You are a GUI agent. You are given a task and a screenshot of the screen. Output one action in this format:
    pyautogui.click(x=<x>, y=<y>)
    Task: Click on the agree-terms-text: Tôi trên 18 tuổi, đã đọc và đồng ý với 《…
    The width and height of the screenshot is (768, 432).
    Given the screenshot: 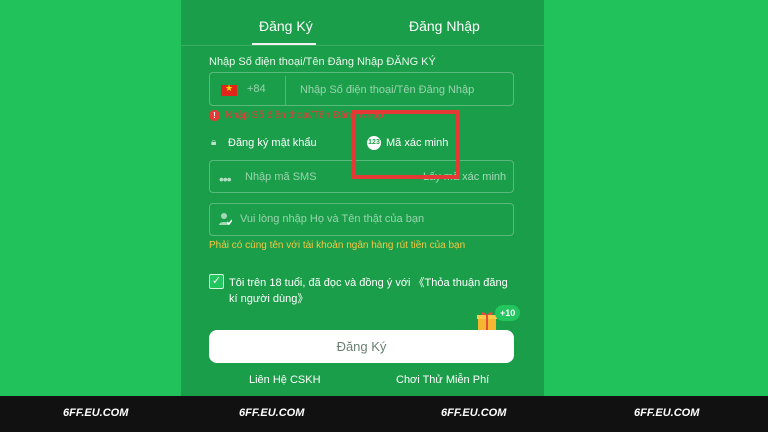 What is the action you would take?
    pyautogui.click(x=371, y=291)
    